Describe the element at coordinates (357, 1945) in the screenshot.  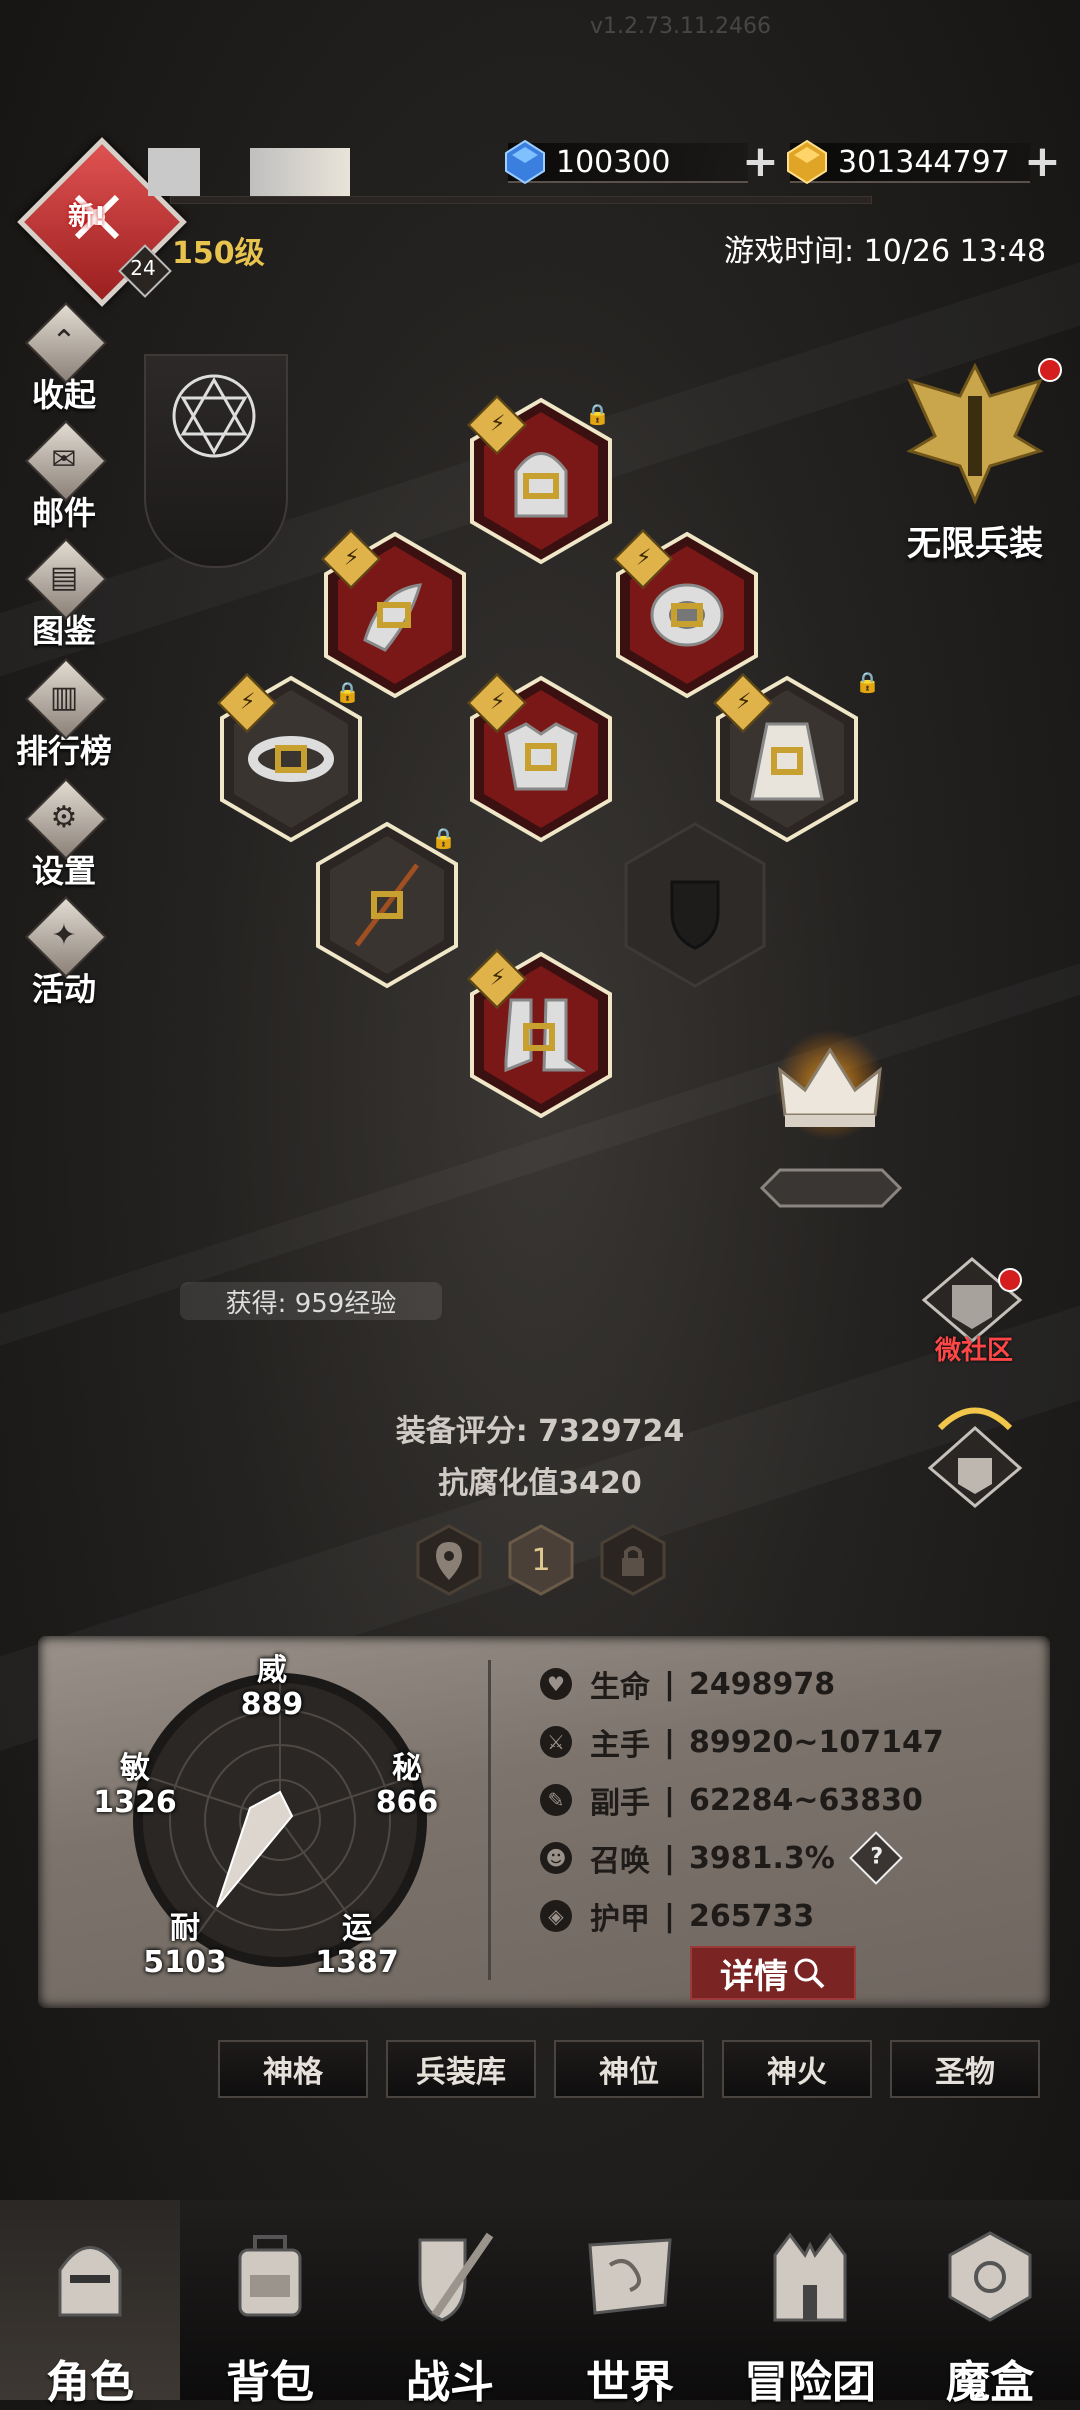
I see `stat-yun: 运 1387` at that location.